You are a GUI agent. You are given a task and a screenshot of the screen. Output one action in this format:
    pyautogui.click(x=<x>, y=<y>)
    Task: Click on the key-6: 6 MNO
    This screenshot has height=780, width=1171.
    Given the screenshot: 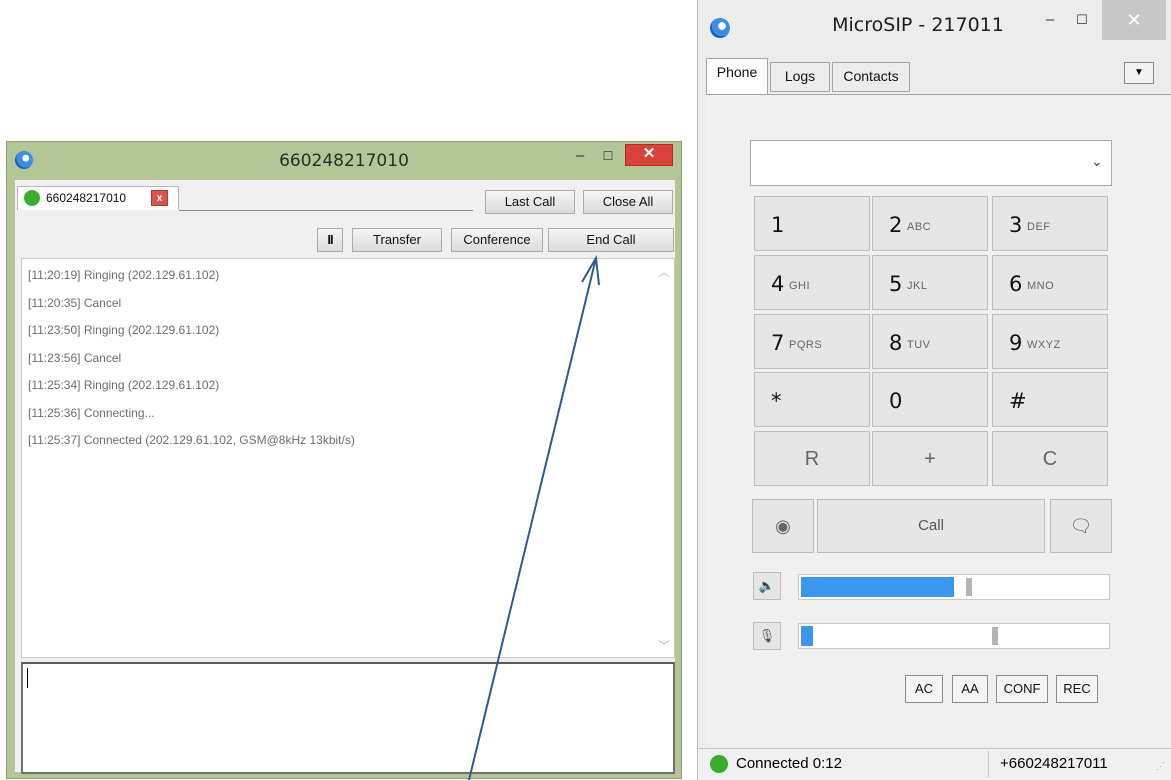 What is the action you would take?
    pyautogui.click(x=1050, y=282)
    